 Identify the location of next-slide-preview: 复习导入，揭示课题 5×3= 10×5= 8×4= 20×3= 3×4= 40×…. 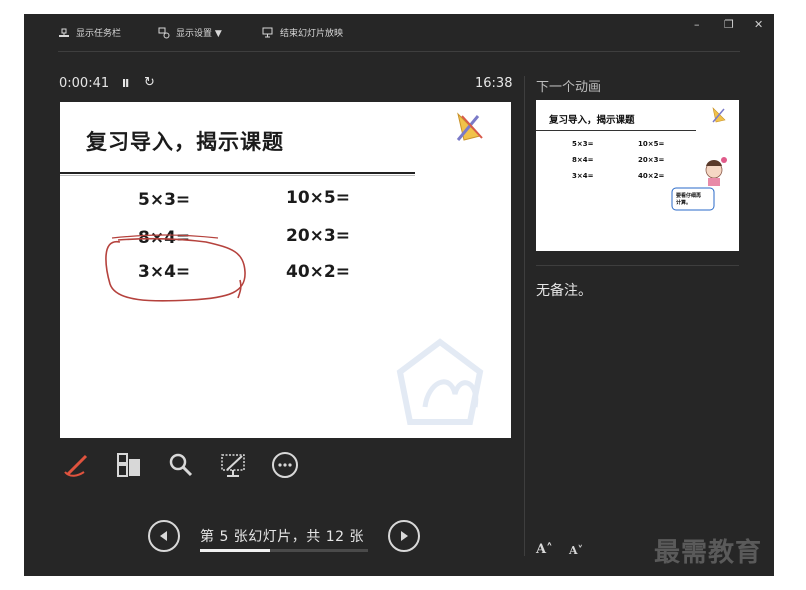
(637, 175).